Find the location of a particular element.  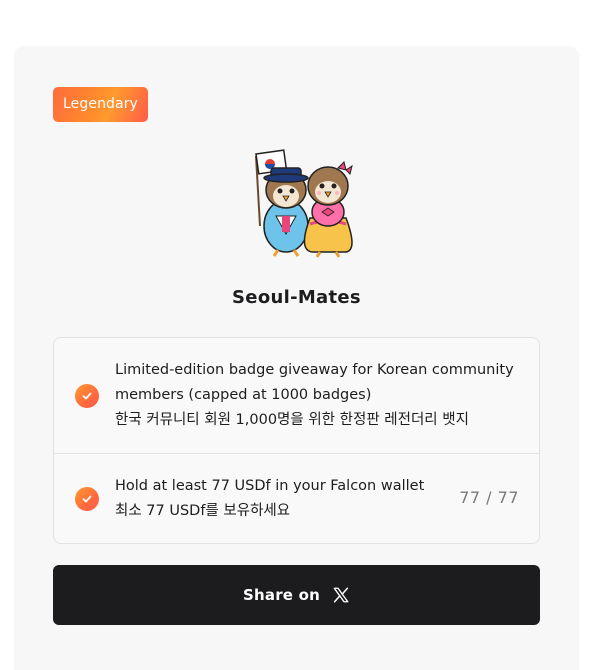

x-logo-icon is located at coordinates (341, 595).